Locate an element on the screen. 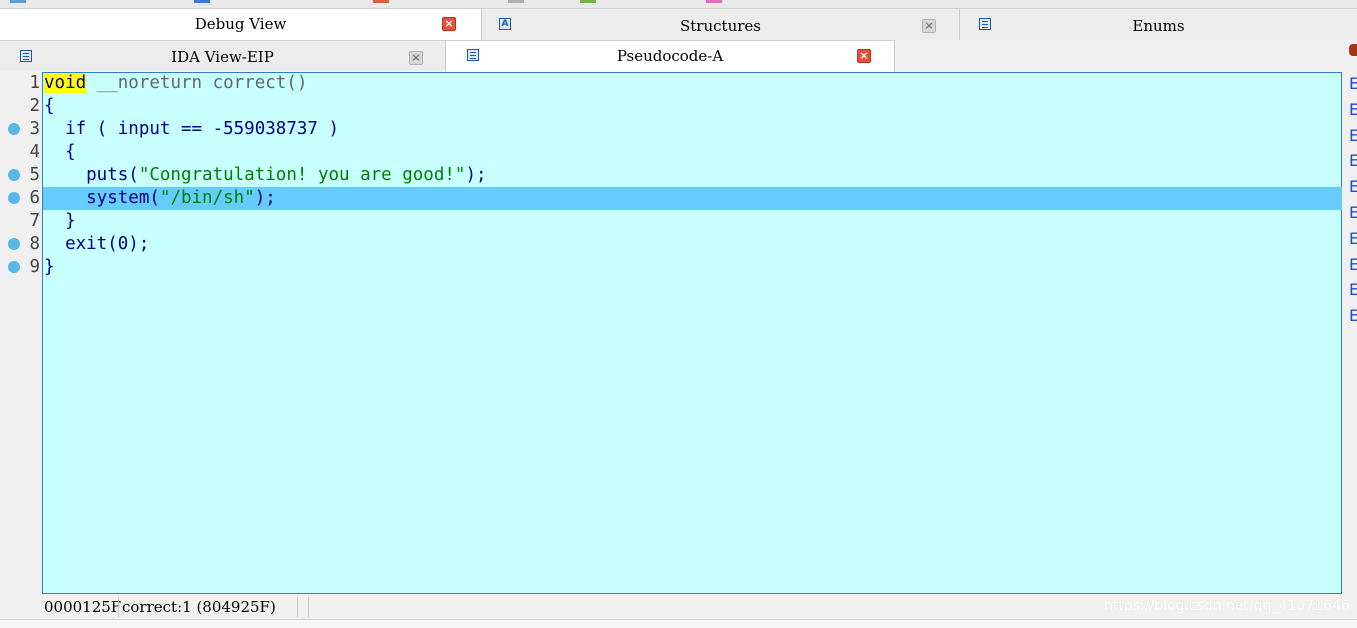 This screenshot has width=1357, height=628. debugger-icon is located at coordinates (1353, 50).